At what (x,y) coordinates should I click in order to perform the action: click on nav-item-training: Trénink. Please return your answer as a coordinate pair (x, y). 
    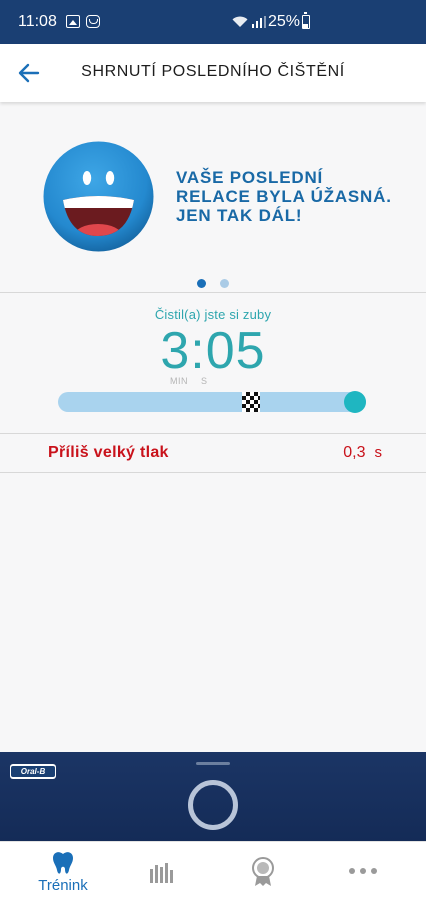
    Looking at the image, I should click on (63, 871).